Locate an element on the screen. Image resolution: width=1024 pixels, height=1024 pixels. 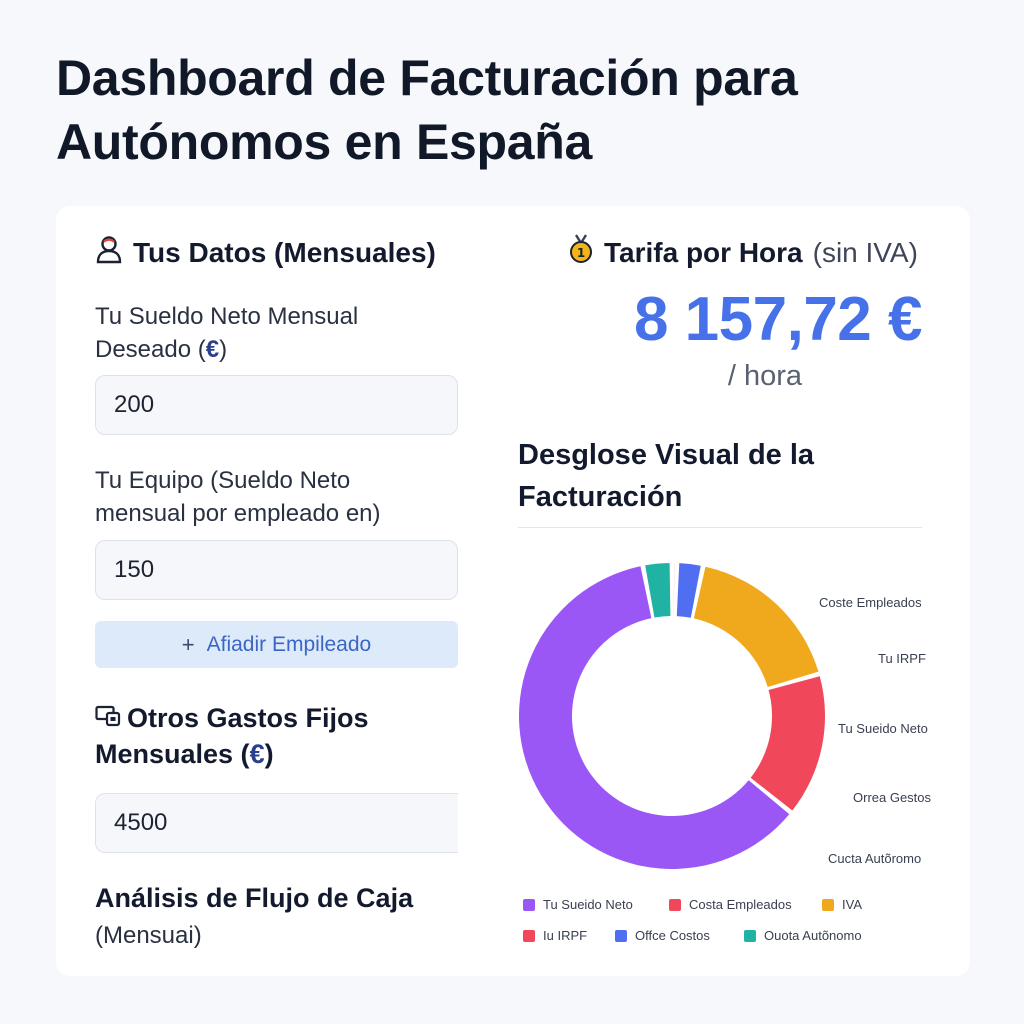
other-expenses-line2: Mensuales (€) is located at coordinates (232, 754).